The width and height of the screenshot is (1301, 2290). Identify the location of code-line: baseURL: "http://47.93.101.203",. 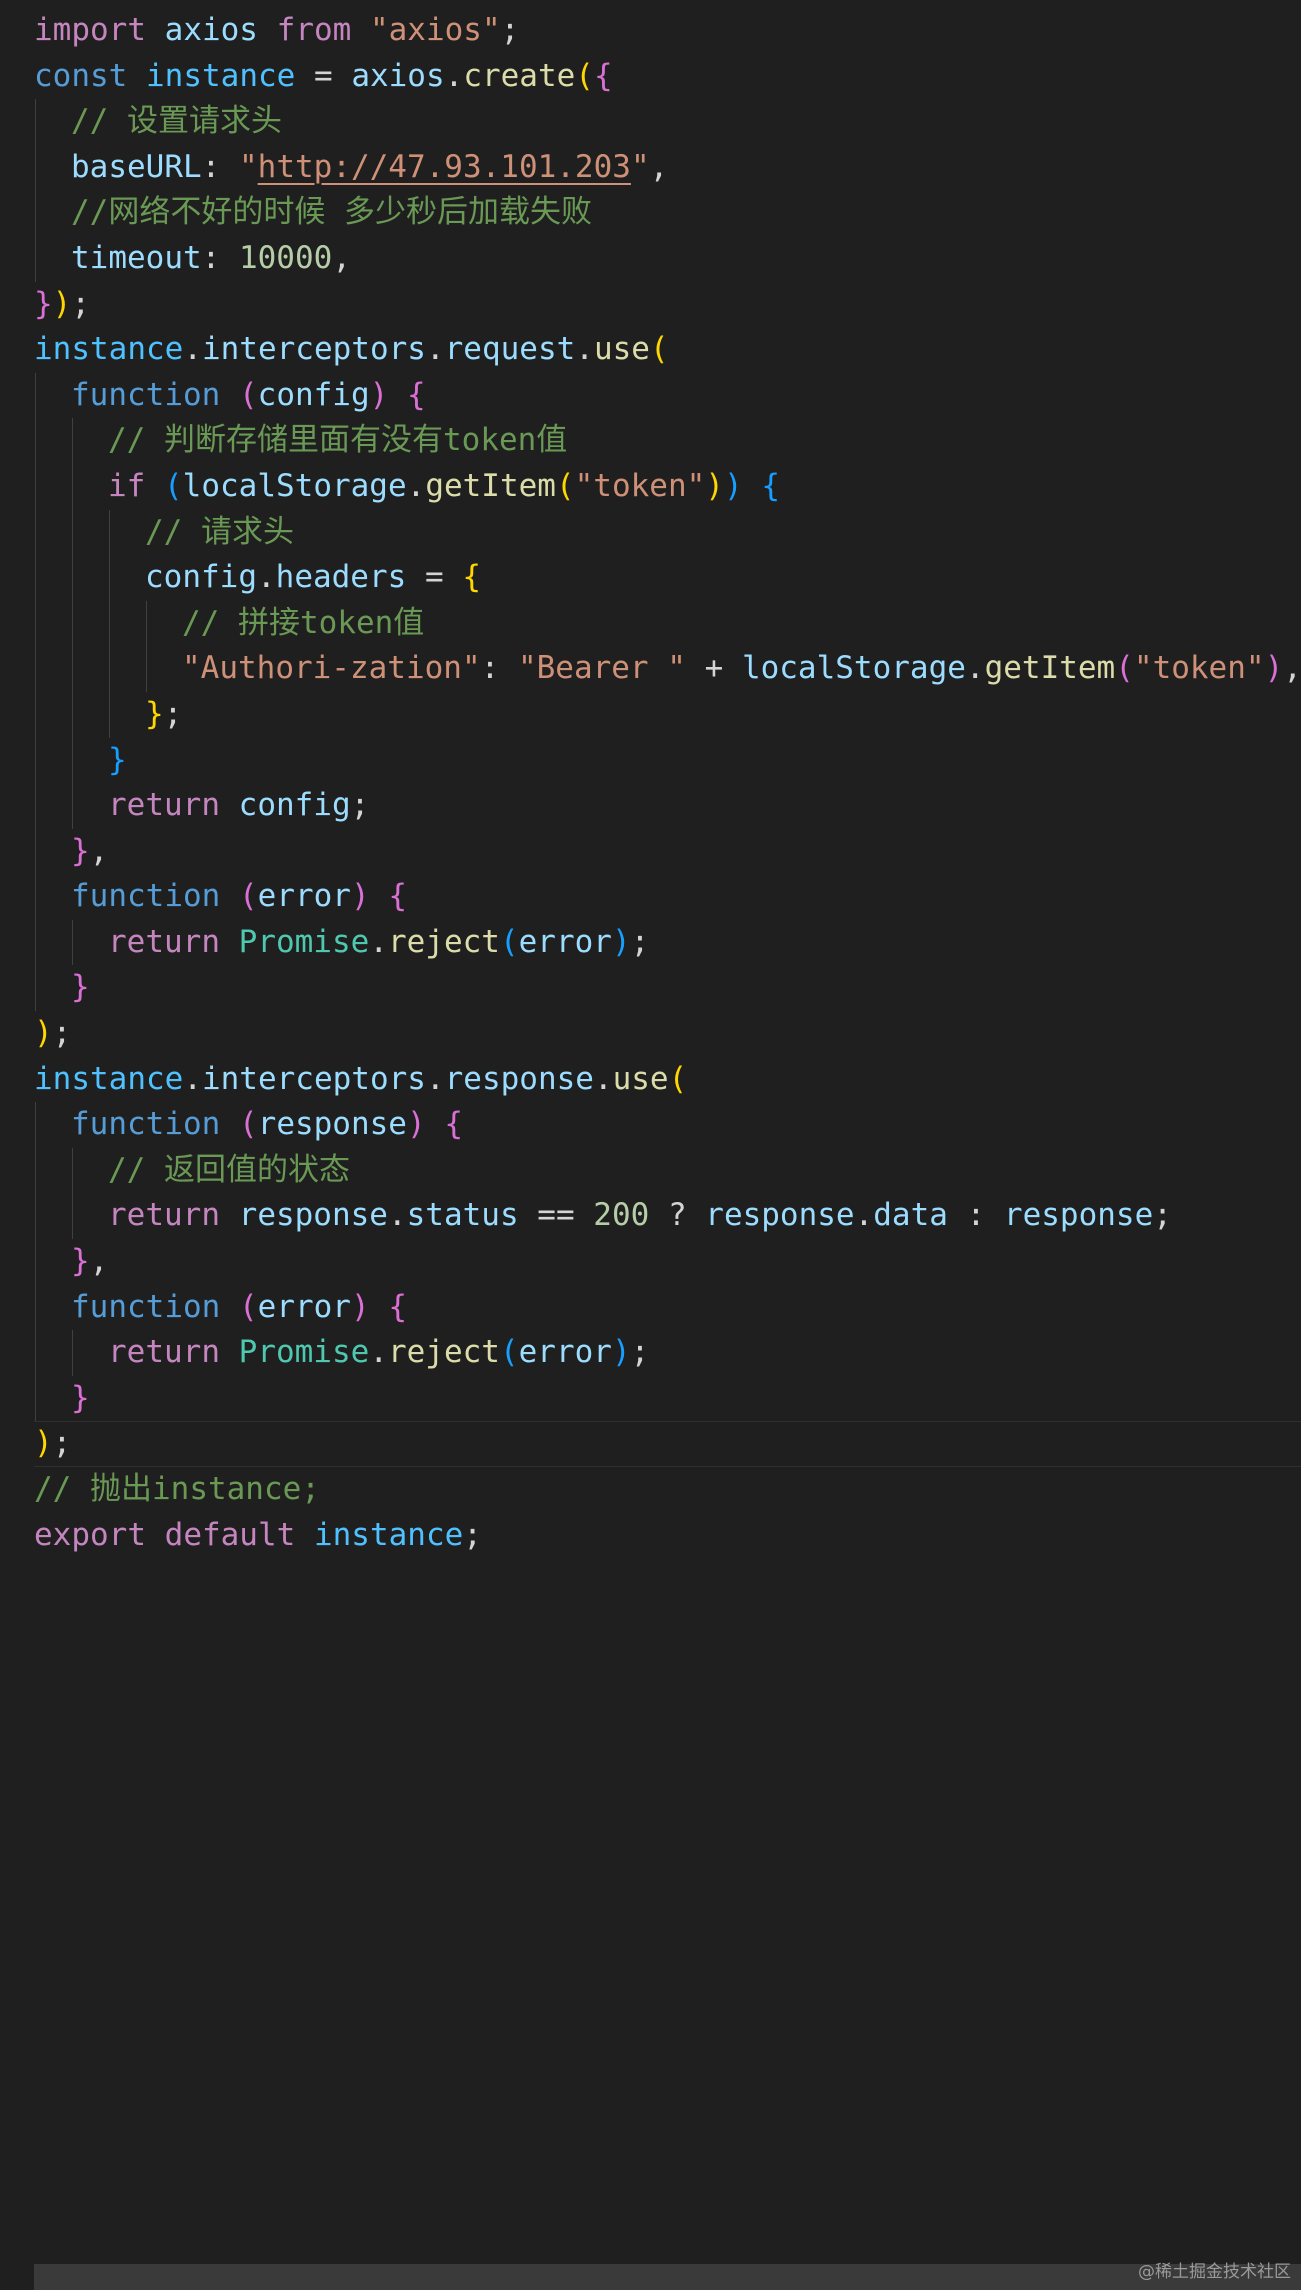
(667, 167).